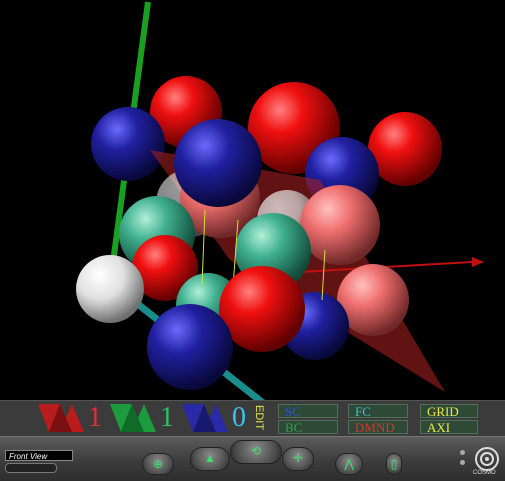  Describe the element at coordinates (349, 464) in the screenshot. I see `seek-icon: ⋀` at that location.